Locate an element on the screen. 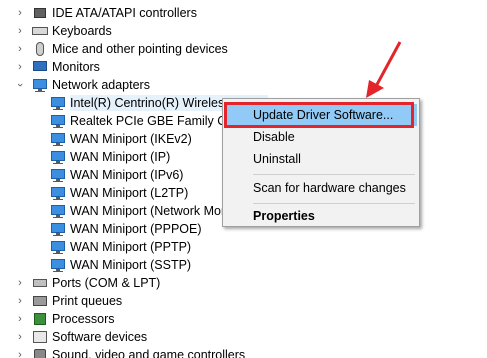 This screenshot has height=358, width=487. ports-icon is located at coordinates (40, 283).